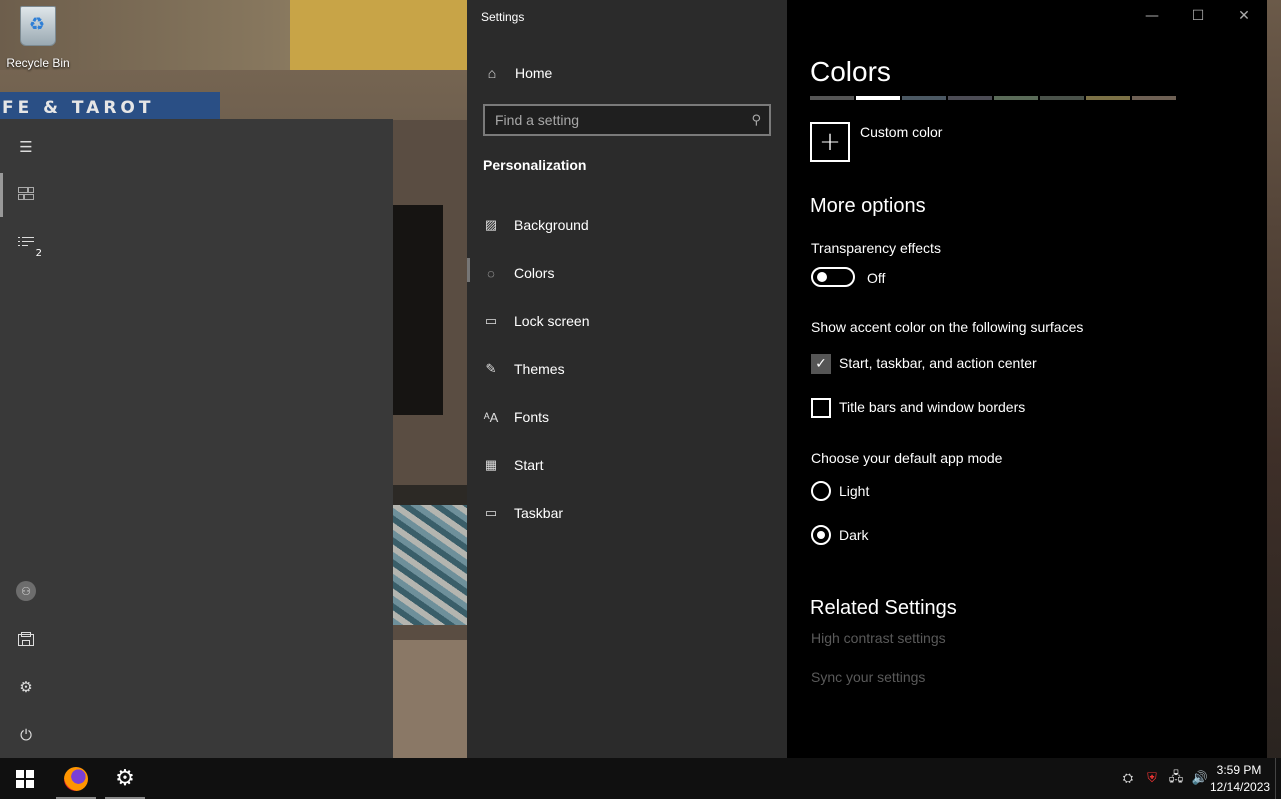  What do you see at coordinates (628, 417) in the screenshot?
I see `nav-item-fonts: ᴬA Fonts` at bounding box center [628, 417].